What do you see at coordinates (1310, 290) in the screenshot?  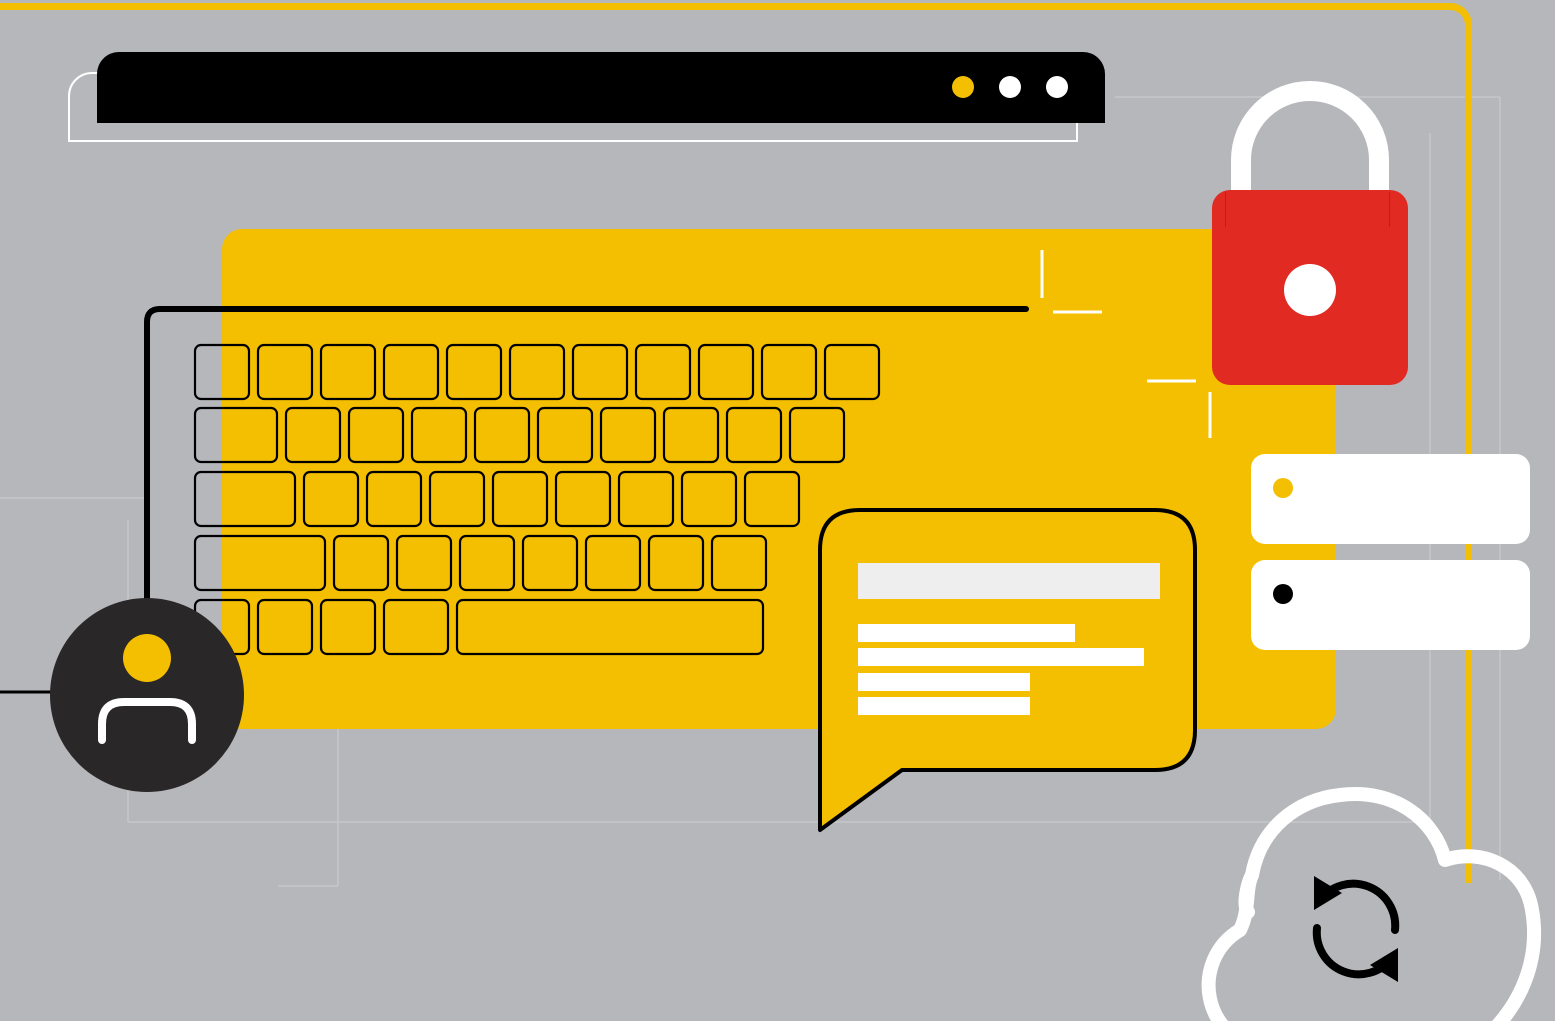 I see `keyhole-icon` at bounding box center [1310, 290].